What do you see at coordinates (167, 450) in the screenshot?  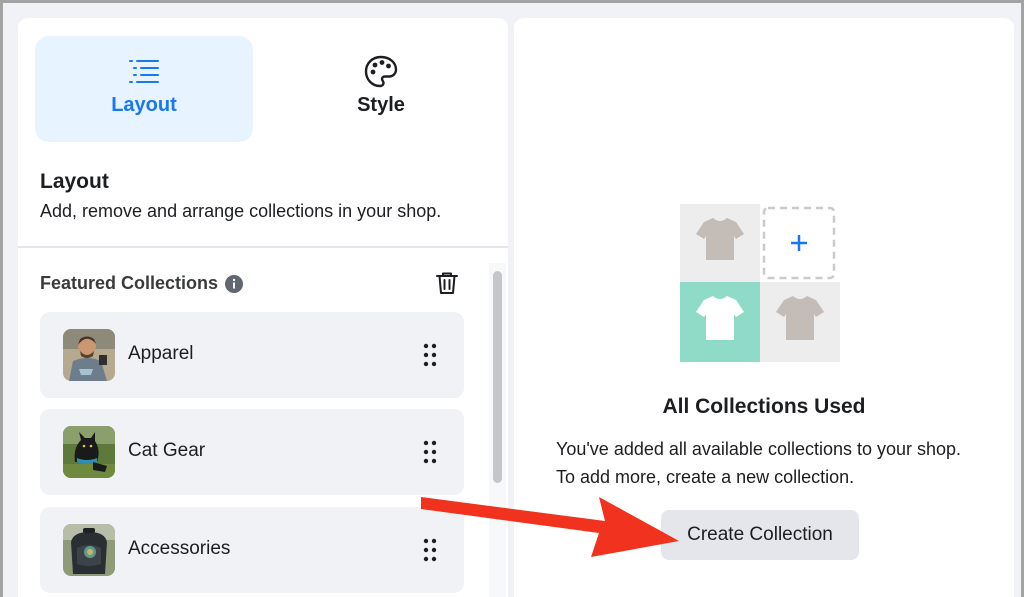 I see `collection-name: Cat Gear` at bounding box center [167, 450].